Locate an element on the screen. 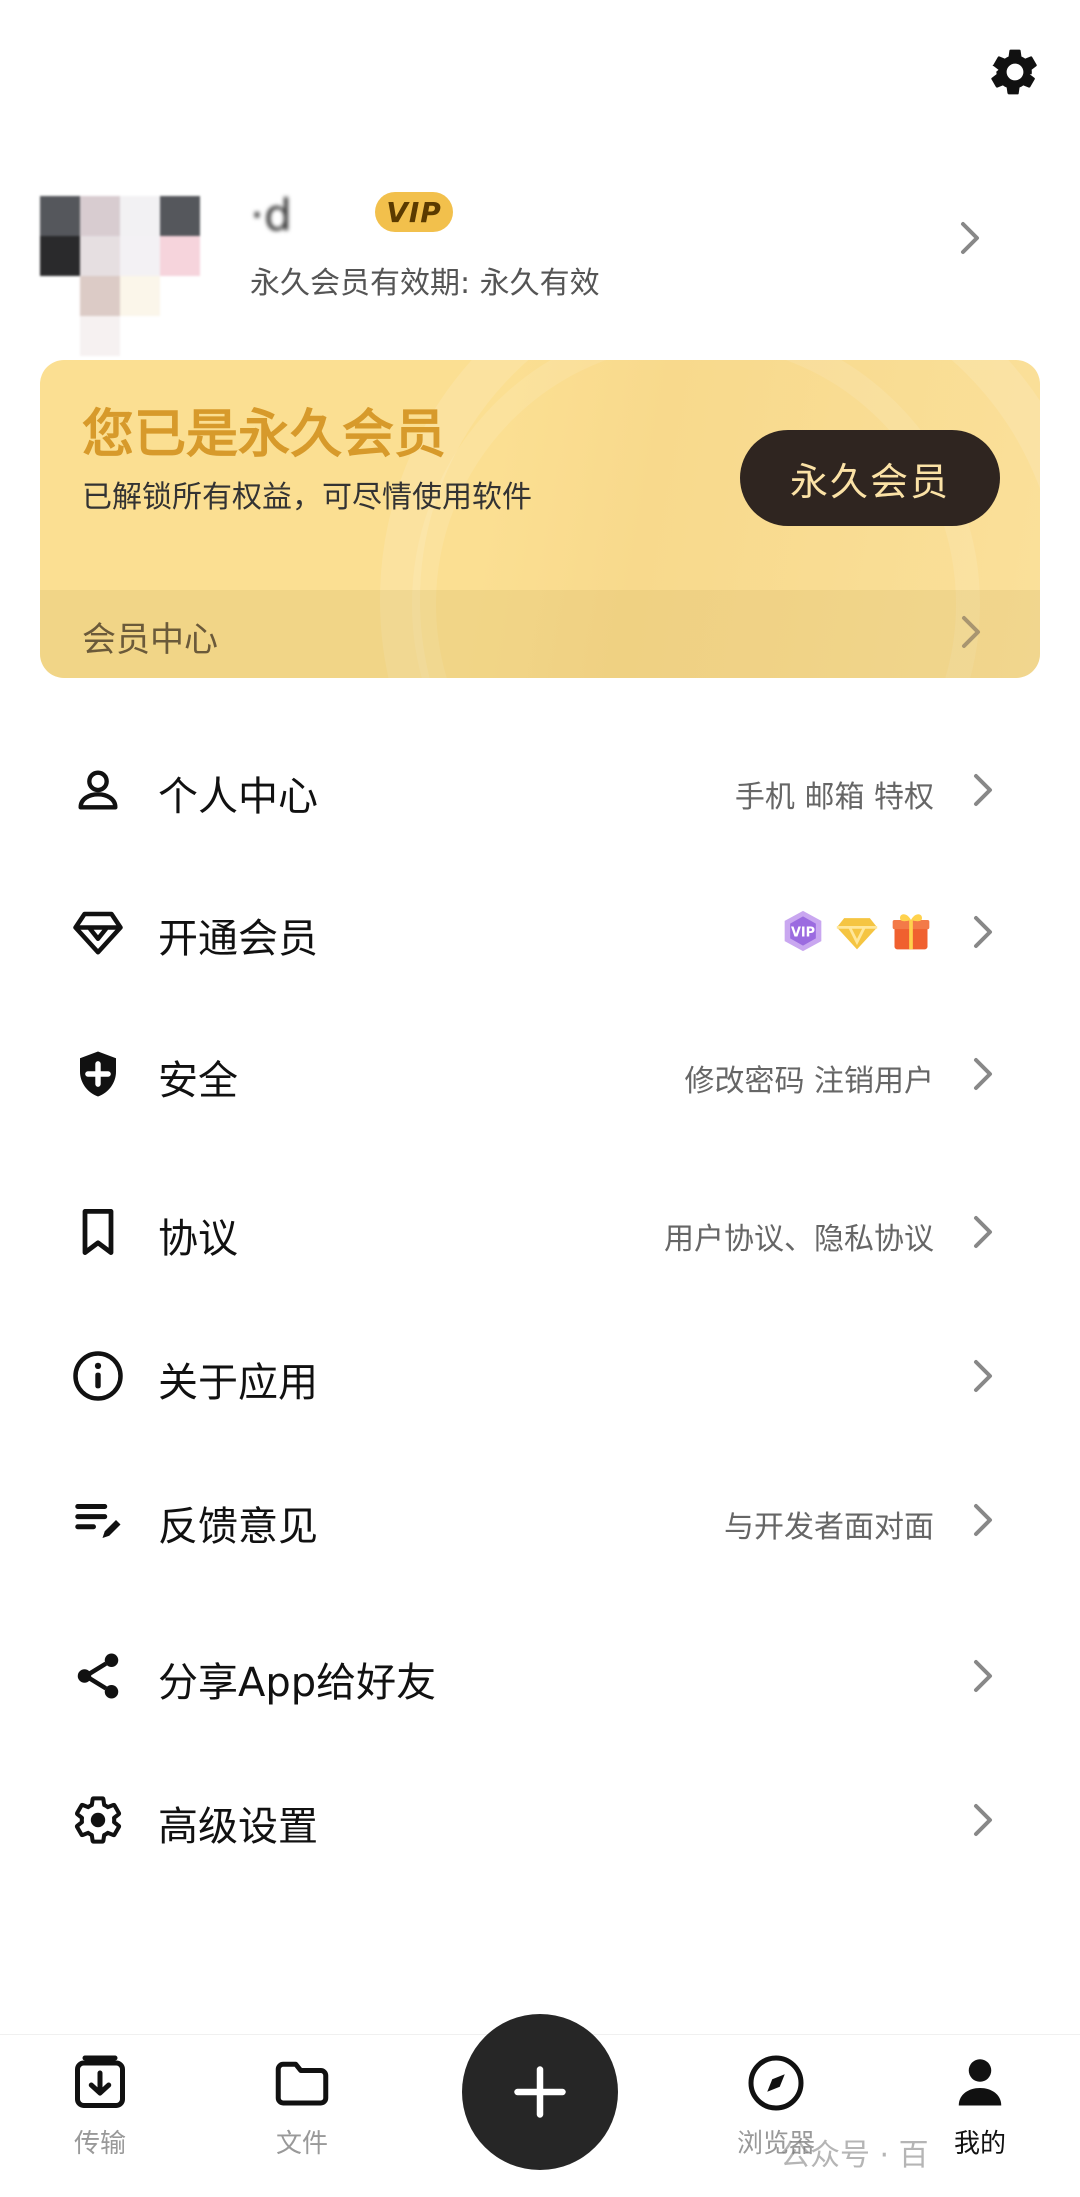  share-icon is located at coordinates (98, 1676).